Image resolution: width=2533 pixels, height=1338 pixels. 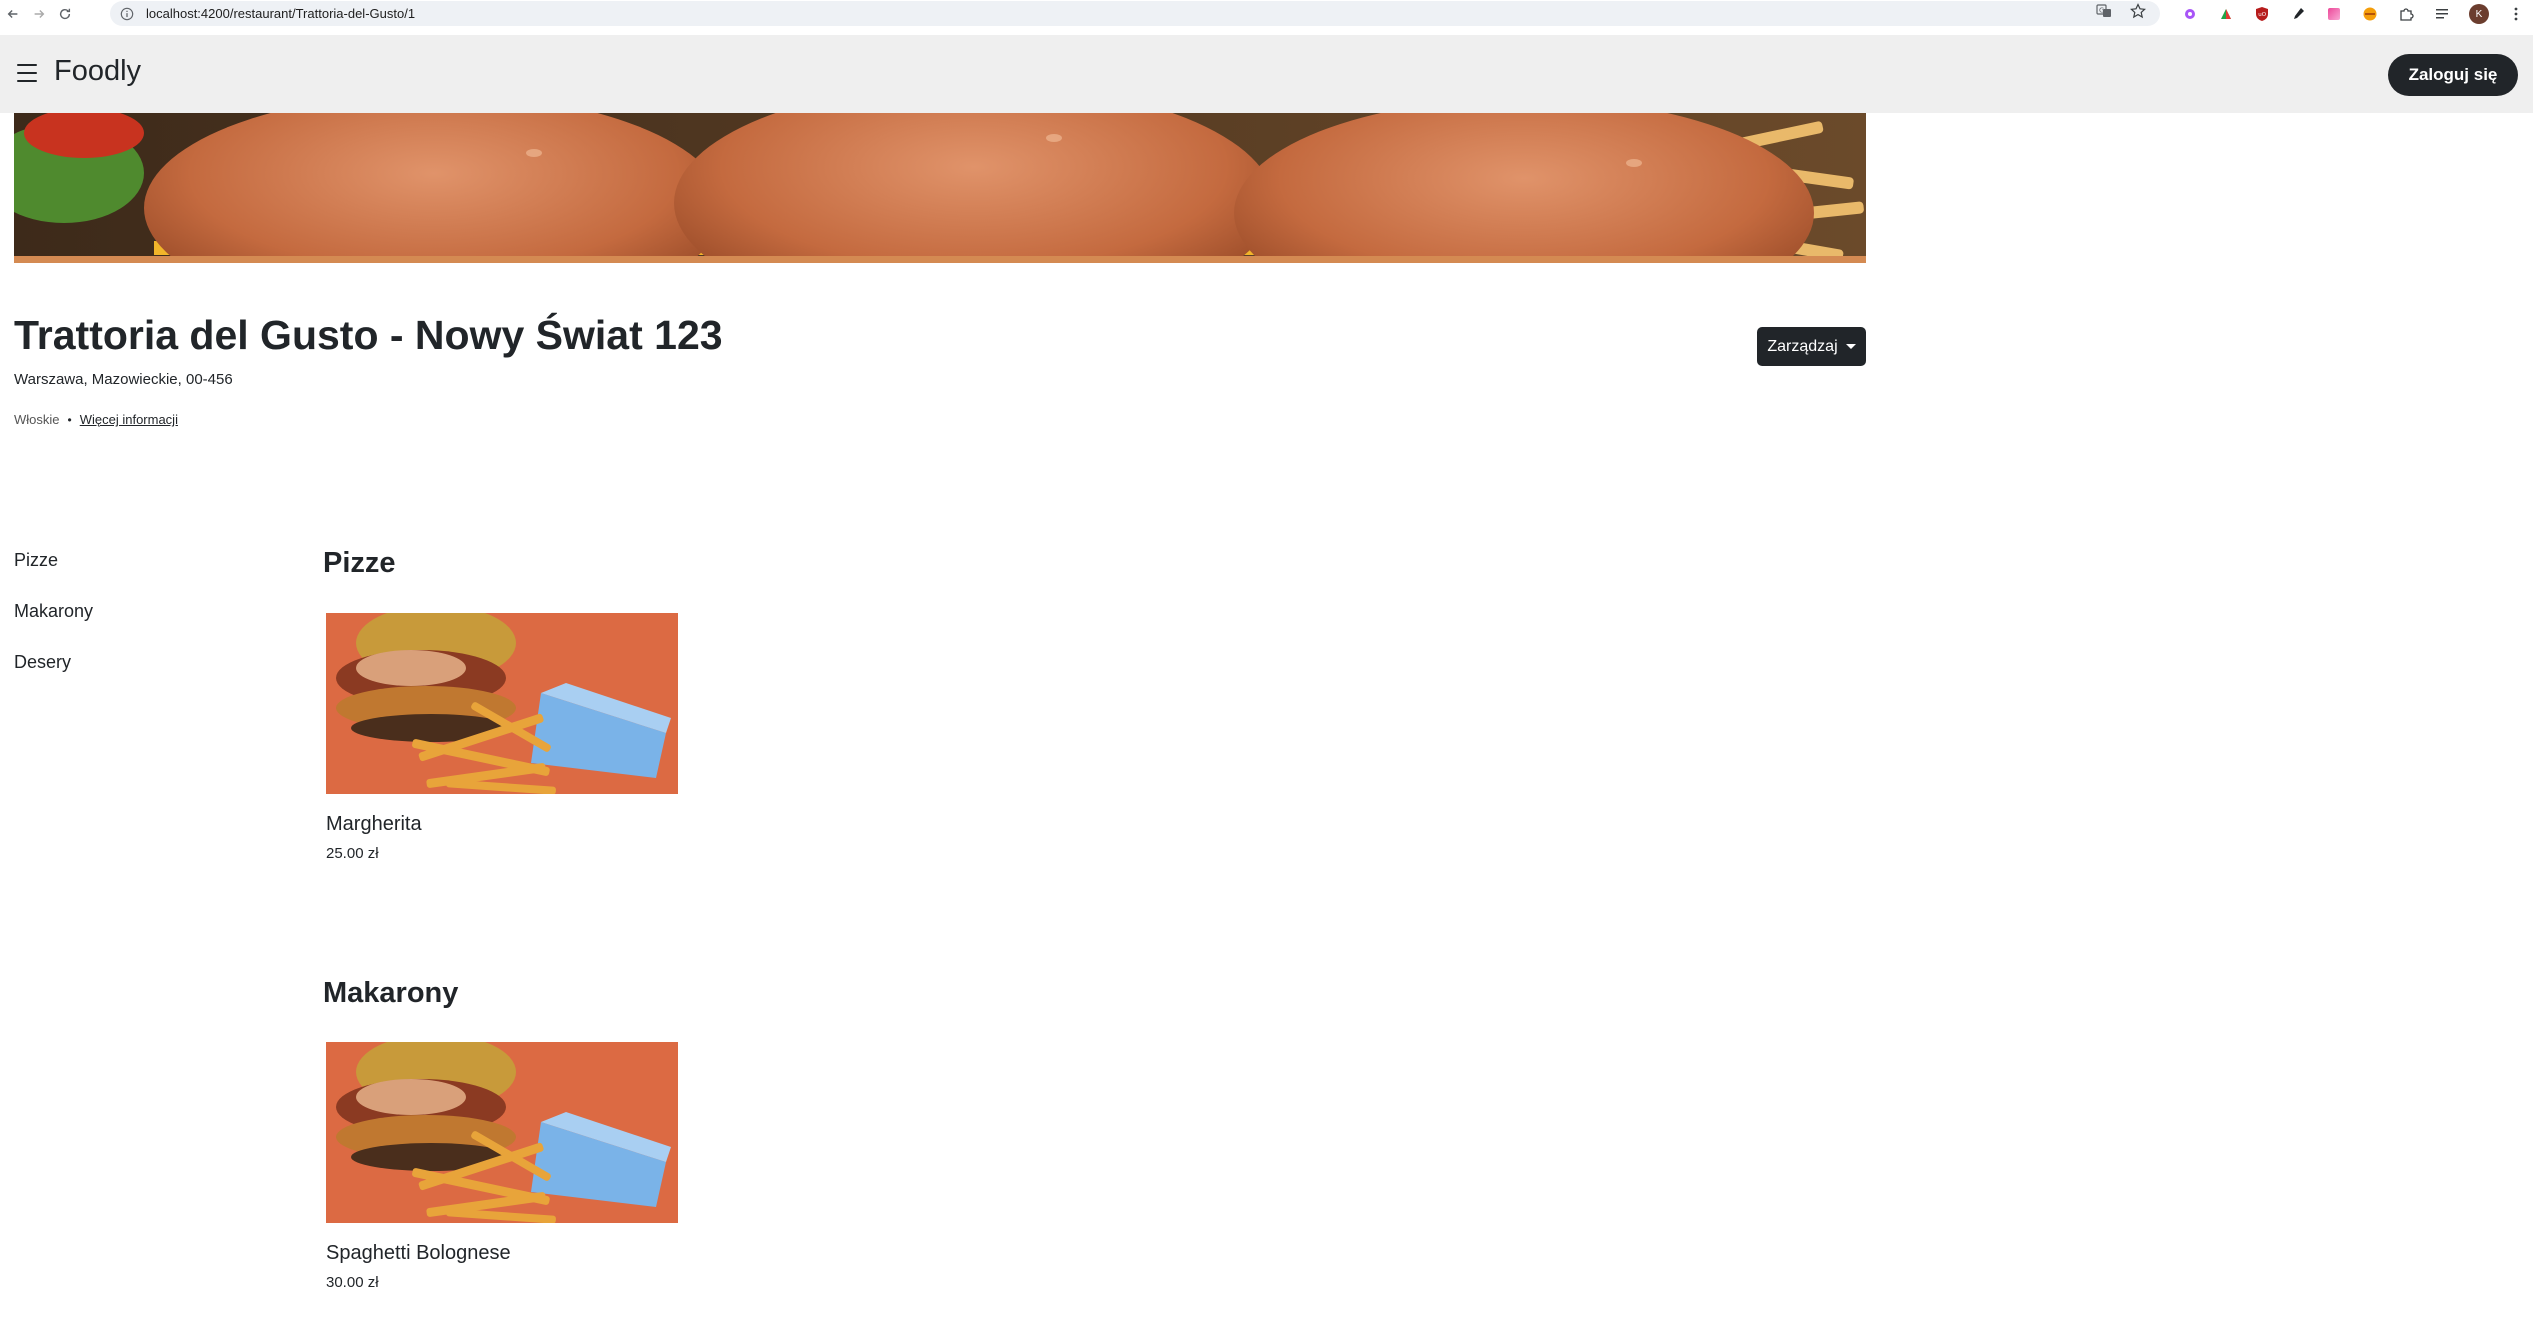 I want to click on bookmark-star-icon, so click(x=2138, y=13).